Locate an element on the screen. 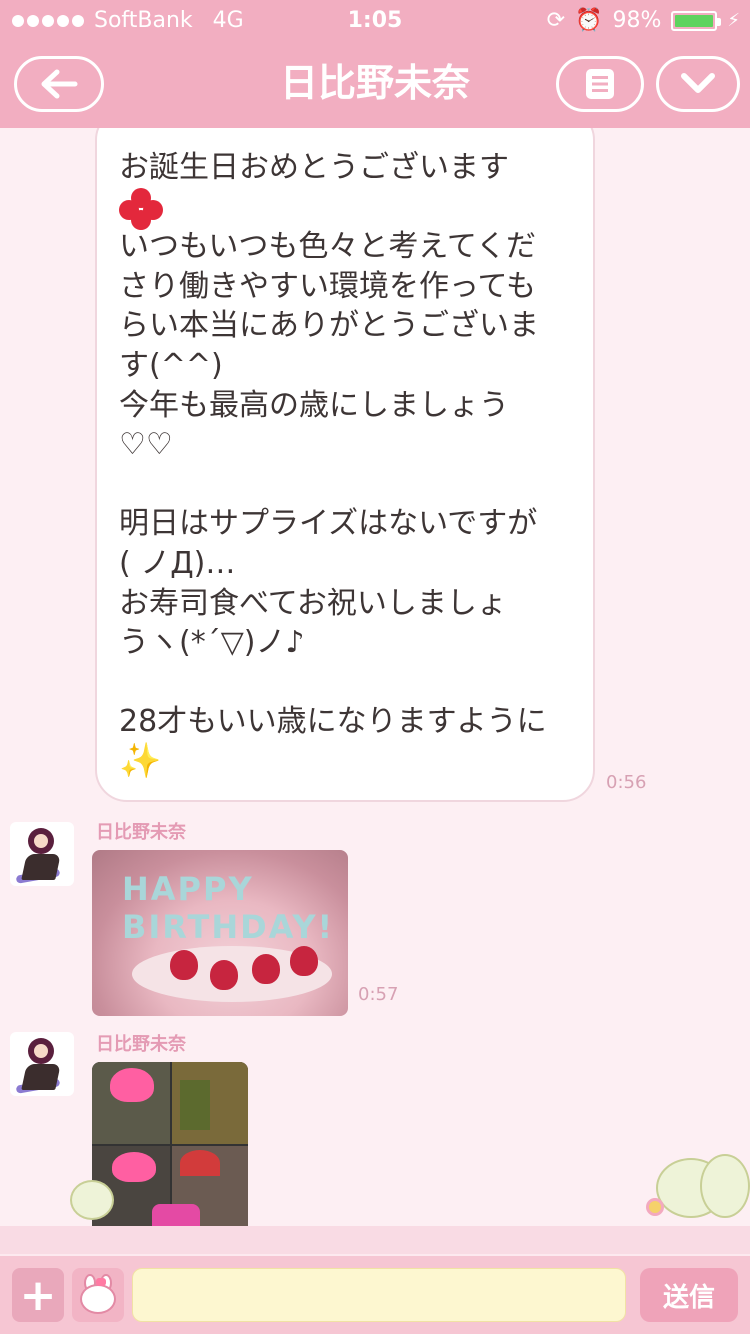 This screenshot has height=1334, width=750. back-button is located at coordinates (59, 84).